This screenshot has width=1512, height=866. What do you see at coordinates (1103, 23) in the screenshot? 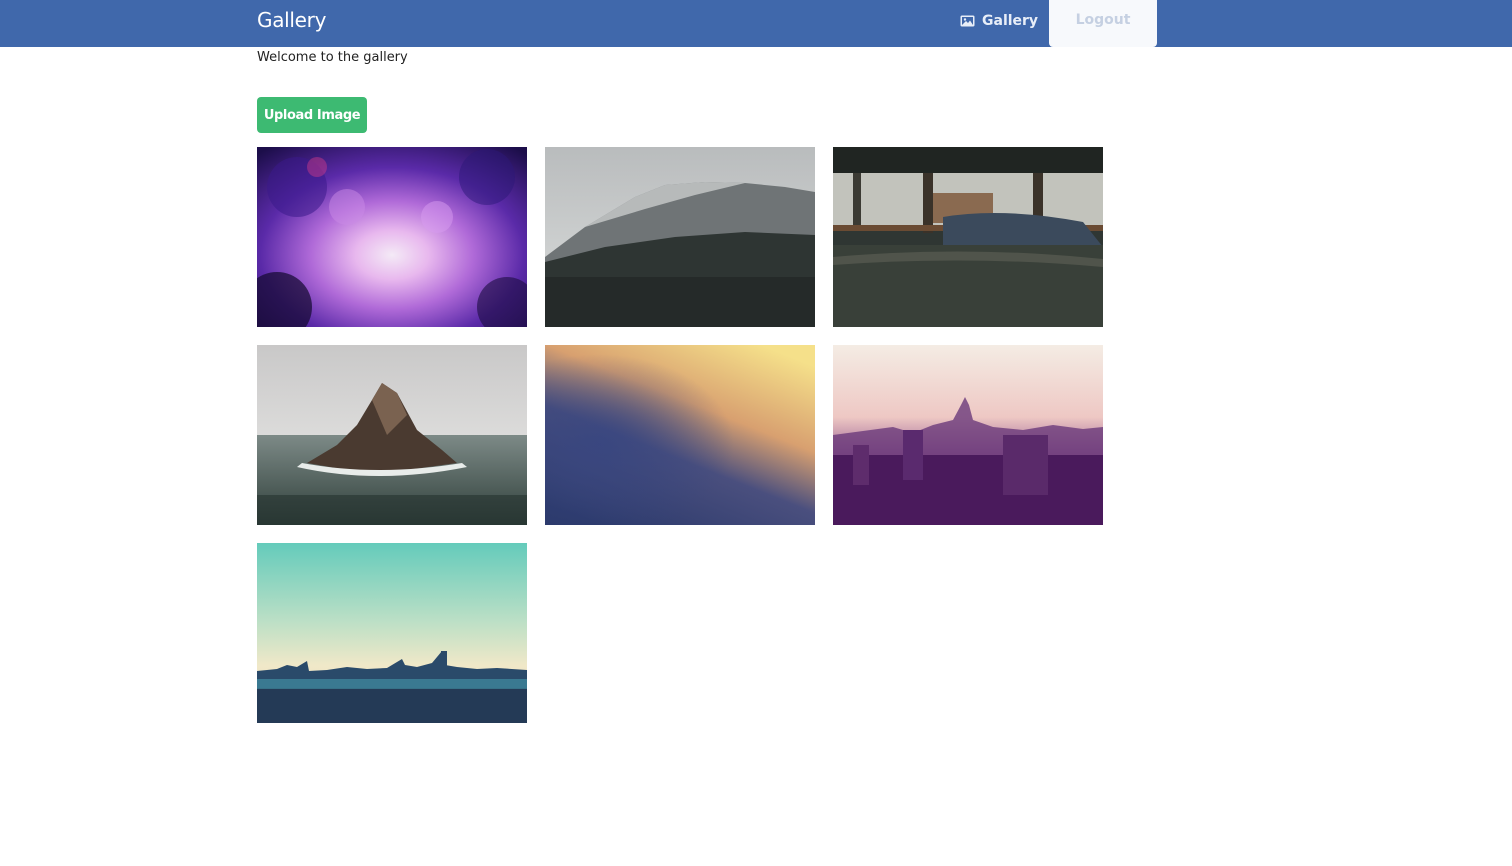
I see `logout-link: Logout` at bounding box center [1103, 23].